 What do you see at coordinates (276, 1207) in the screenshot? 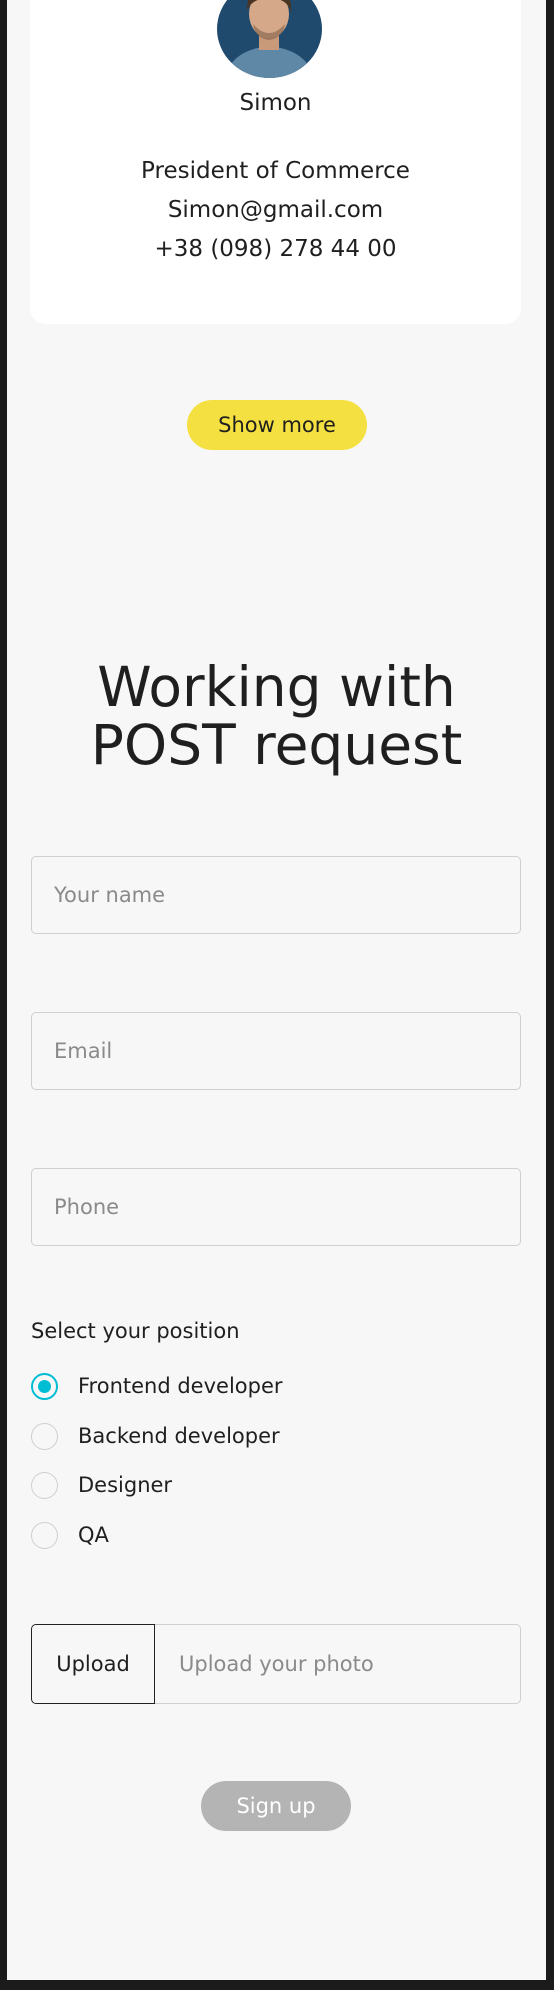
I see `phone-input` at bounding box center [276, 1207].